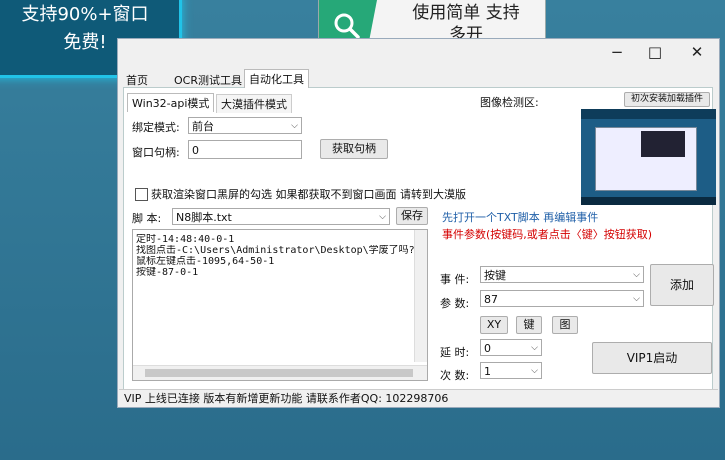 Image resolution: width=725 pixels, height=460 pixels. What do you see at coordinates (354, 149) in the screenshot?
I see `get-handle-button: 获取句柄` at bounding box center [354, 149].